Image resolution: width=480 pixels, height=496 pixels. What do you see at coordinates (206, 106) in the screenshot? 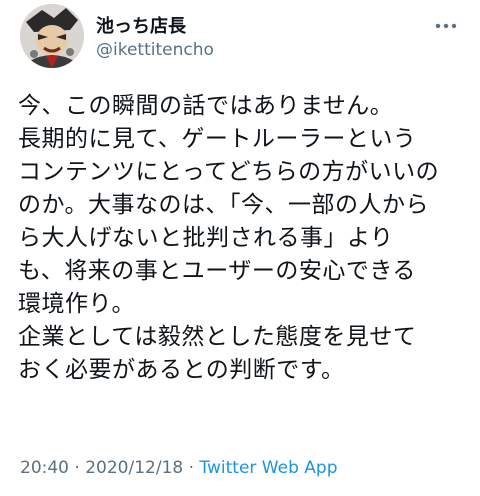
I see `tweet-line: 今、この瞬間の話ではありません。` at bounding box center [206, 106].